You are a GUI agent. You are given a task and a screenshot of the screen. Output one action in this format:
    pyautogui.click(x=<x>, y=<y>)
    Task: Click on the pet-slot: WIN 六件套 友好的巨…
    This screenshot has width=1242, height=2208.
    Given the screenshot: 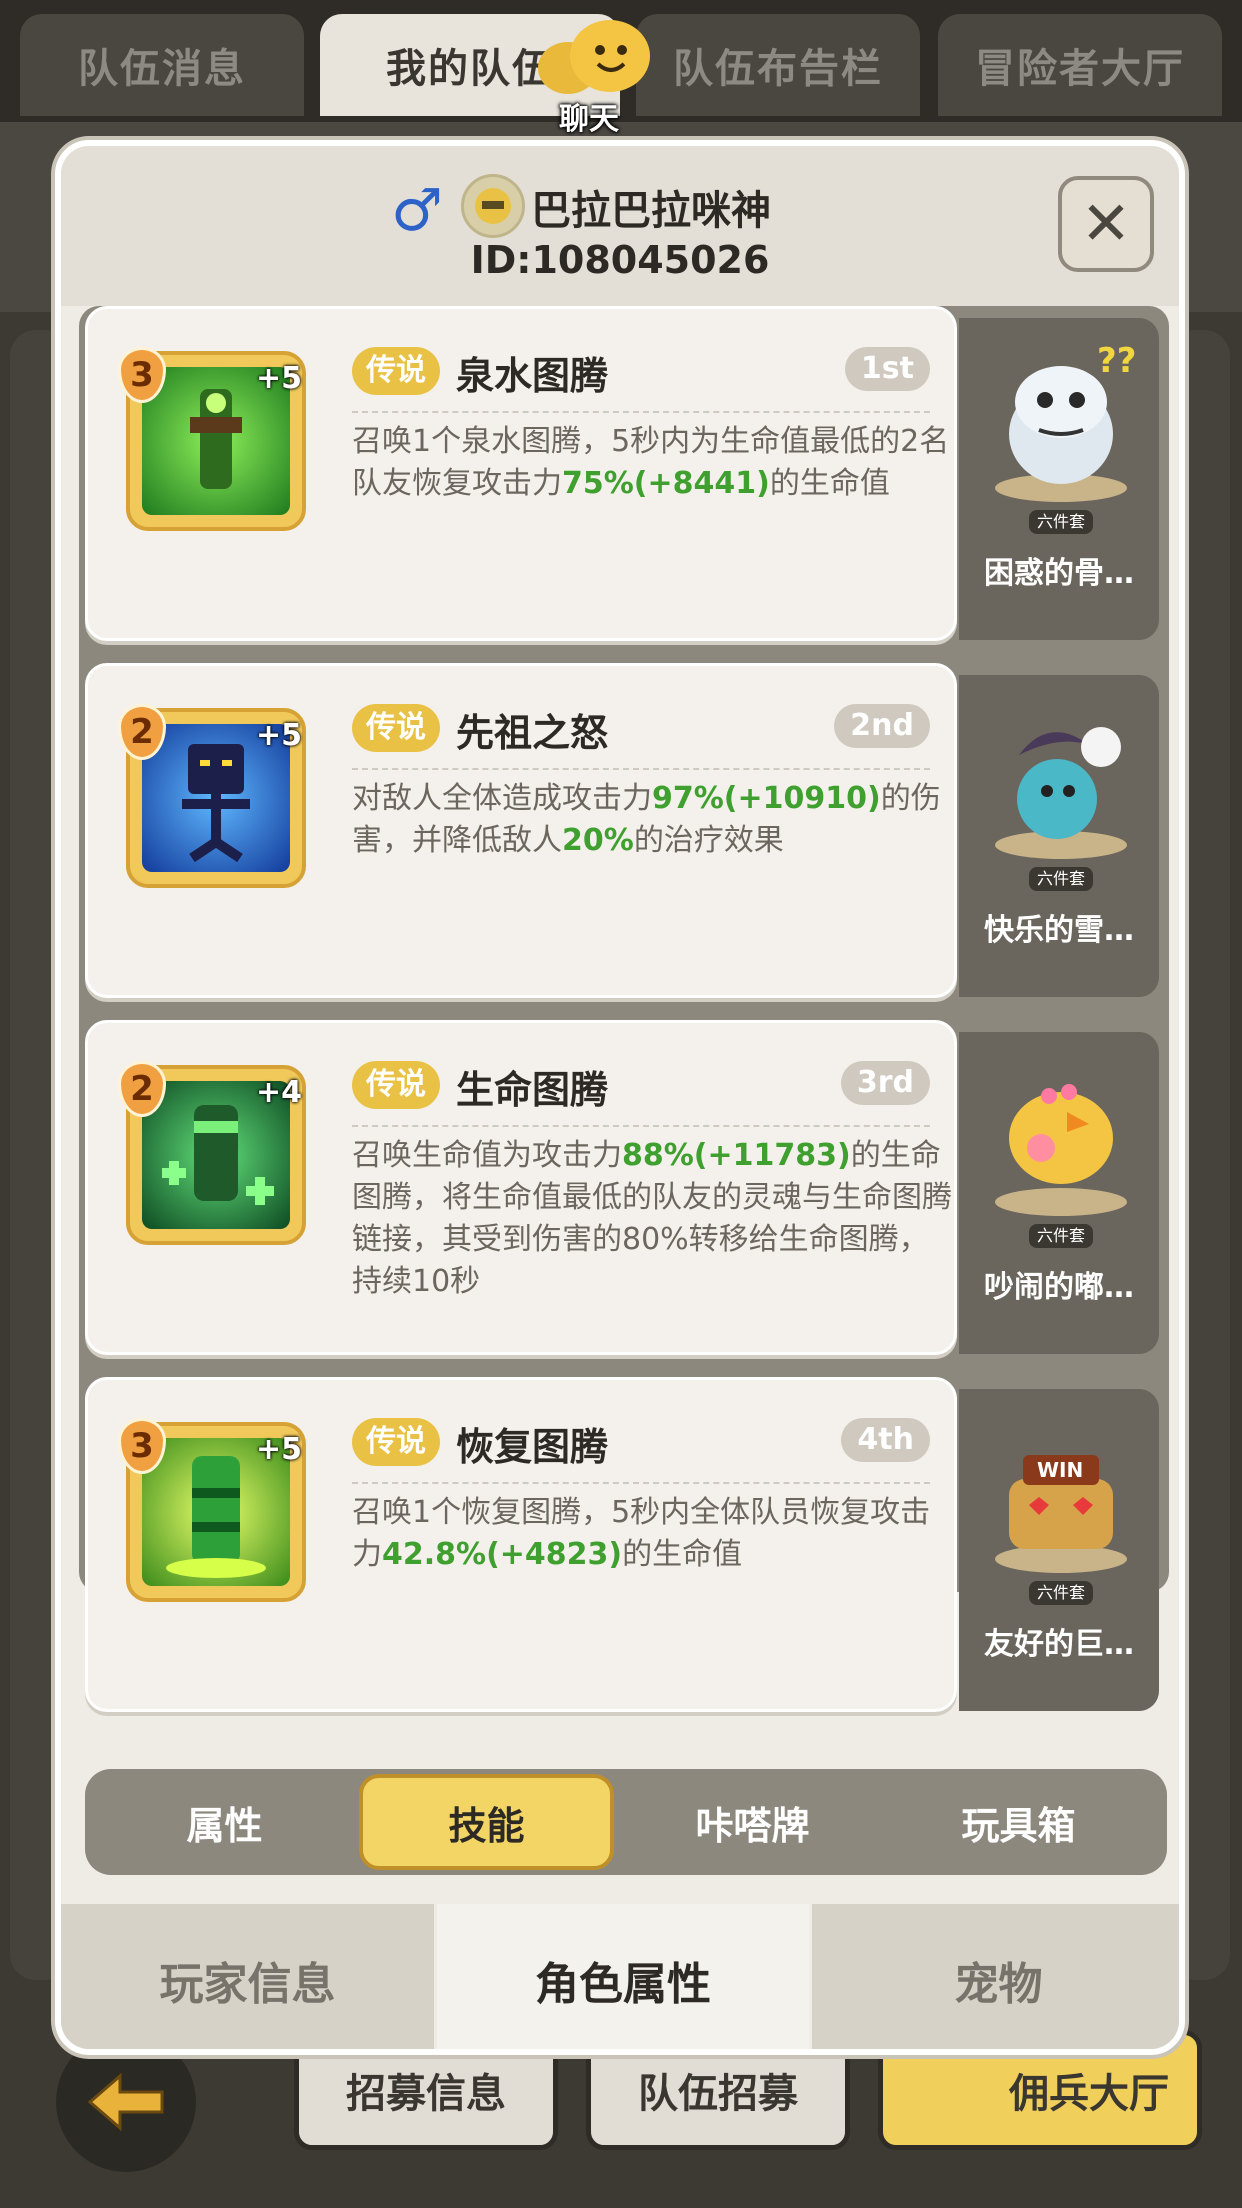 What is the action you would take?
    pyautogui.click(x=1059, y=1550)
    